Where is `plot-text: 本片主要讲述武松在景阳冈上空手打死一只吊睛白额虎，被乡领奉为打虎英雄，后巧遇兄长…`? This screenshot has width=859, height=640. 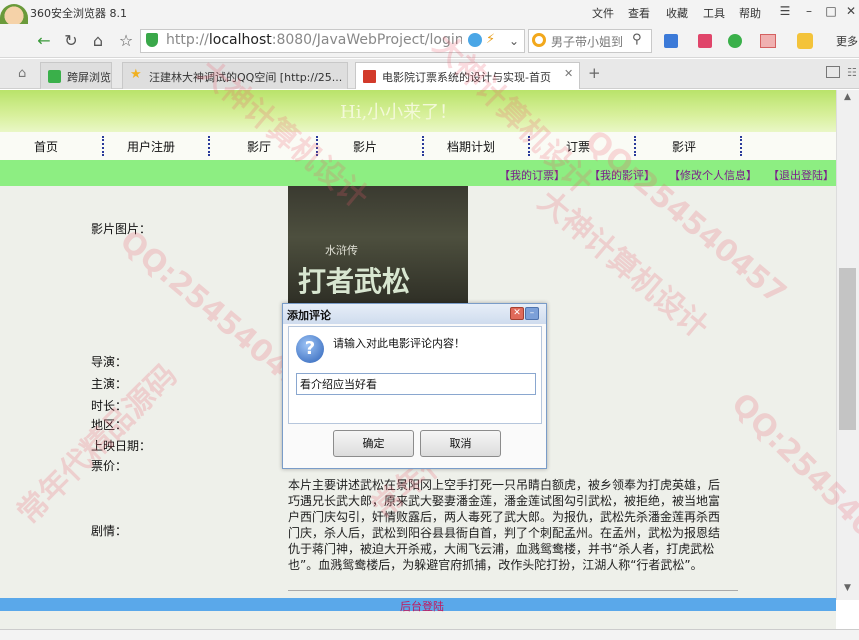
plot-text: 本片主要讲述武松在景阳冈上空手打死一只吊睛白额虎，被乡领奉为打虎英雄，后巧遇兄长… is located at coordinates (504, 525).